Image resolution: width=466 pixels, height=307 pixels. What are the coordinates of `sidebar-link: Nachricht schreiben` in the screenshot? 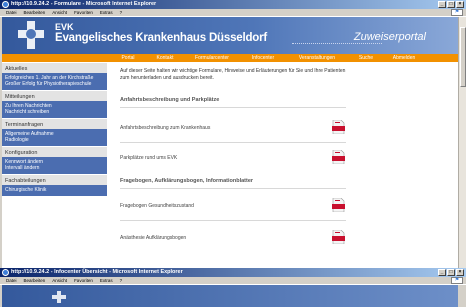 It's located at (54, 112).